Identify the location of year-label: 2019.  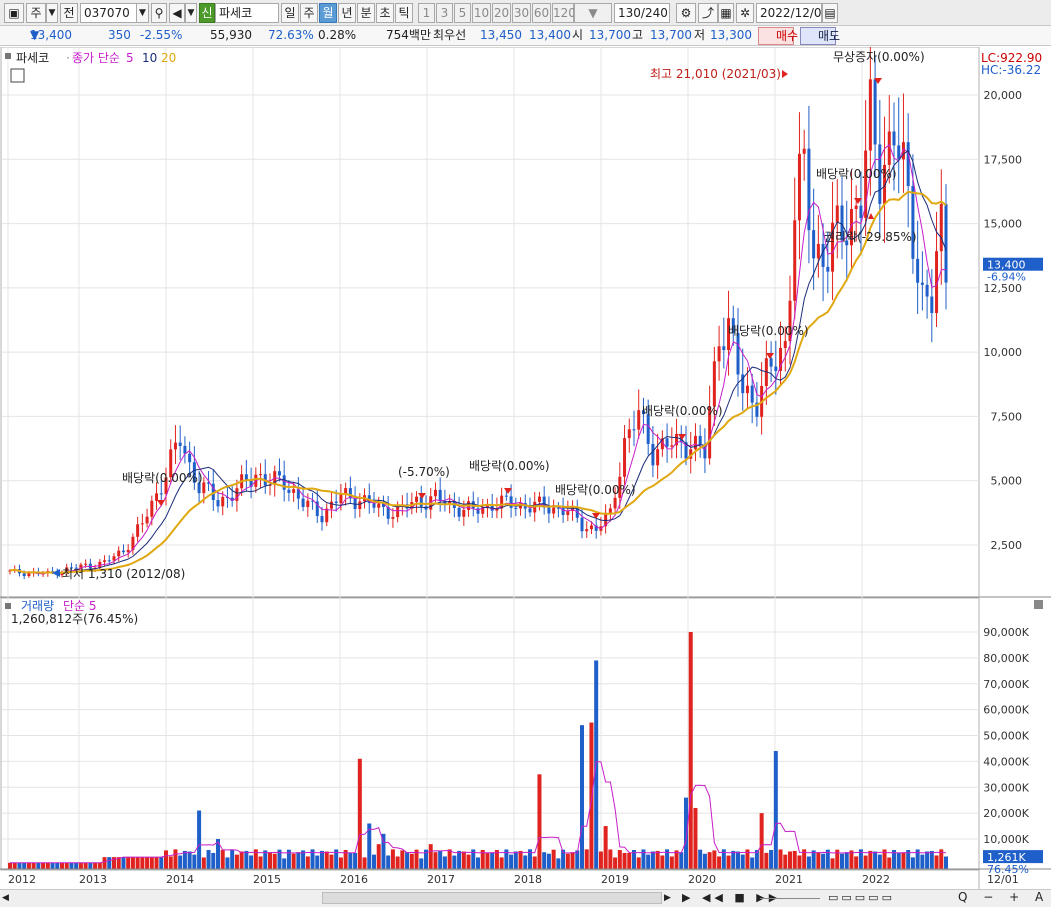
(615, 879).